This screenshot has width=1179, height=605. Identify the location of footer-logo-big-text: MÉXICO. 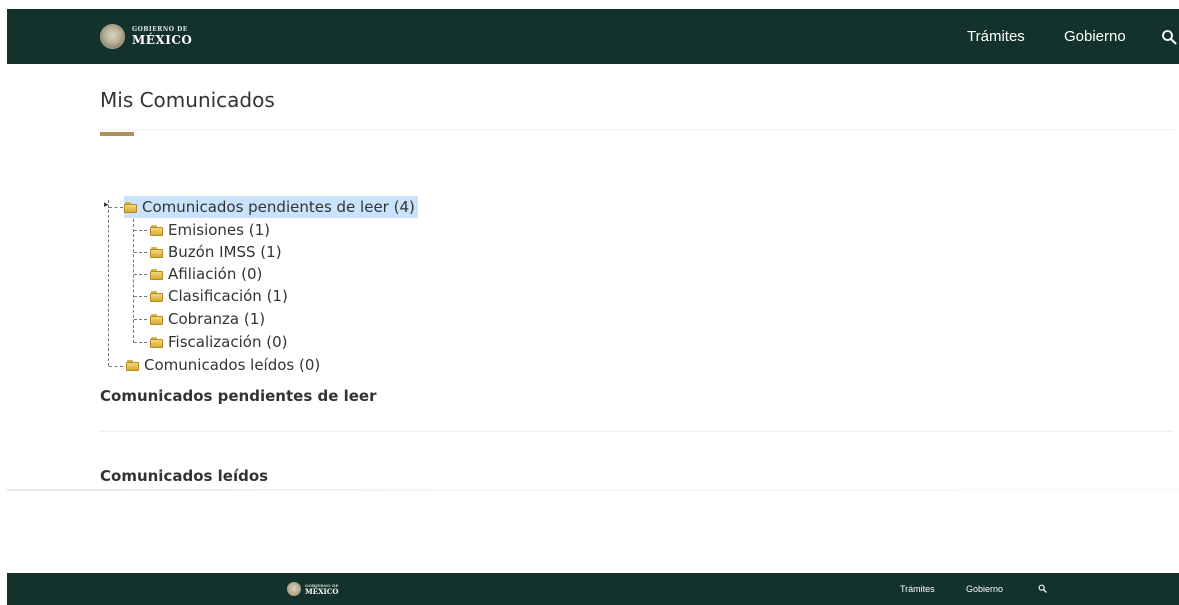
(322, 591).